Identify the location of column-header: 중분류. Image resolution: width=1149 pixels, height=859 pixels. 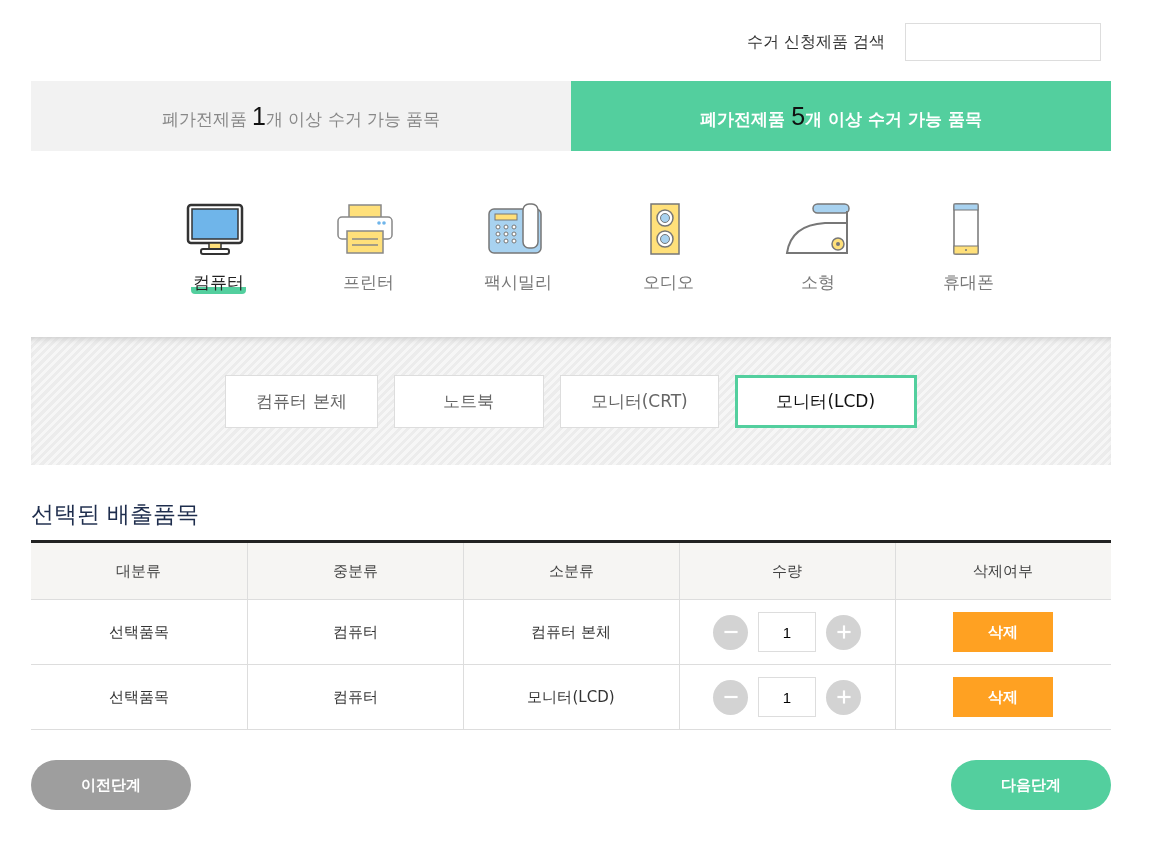
(355, 570).